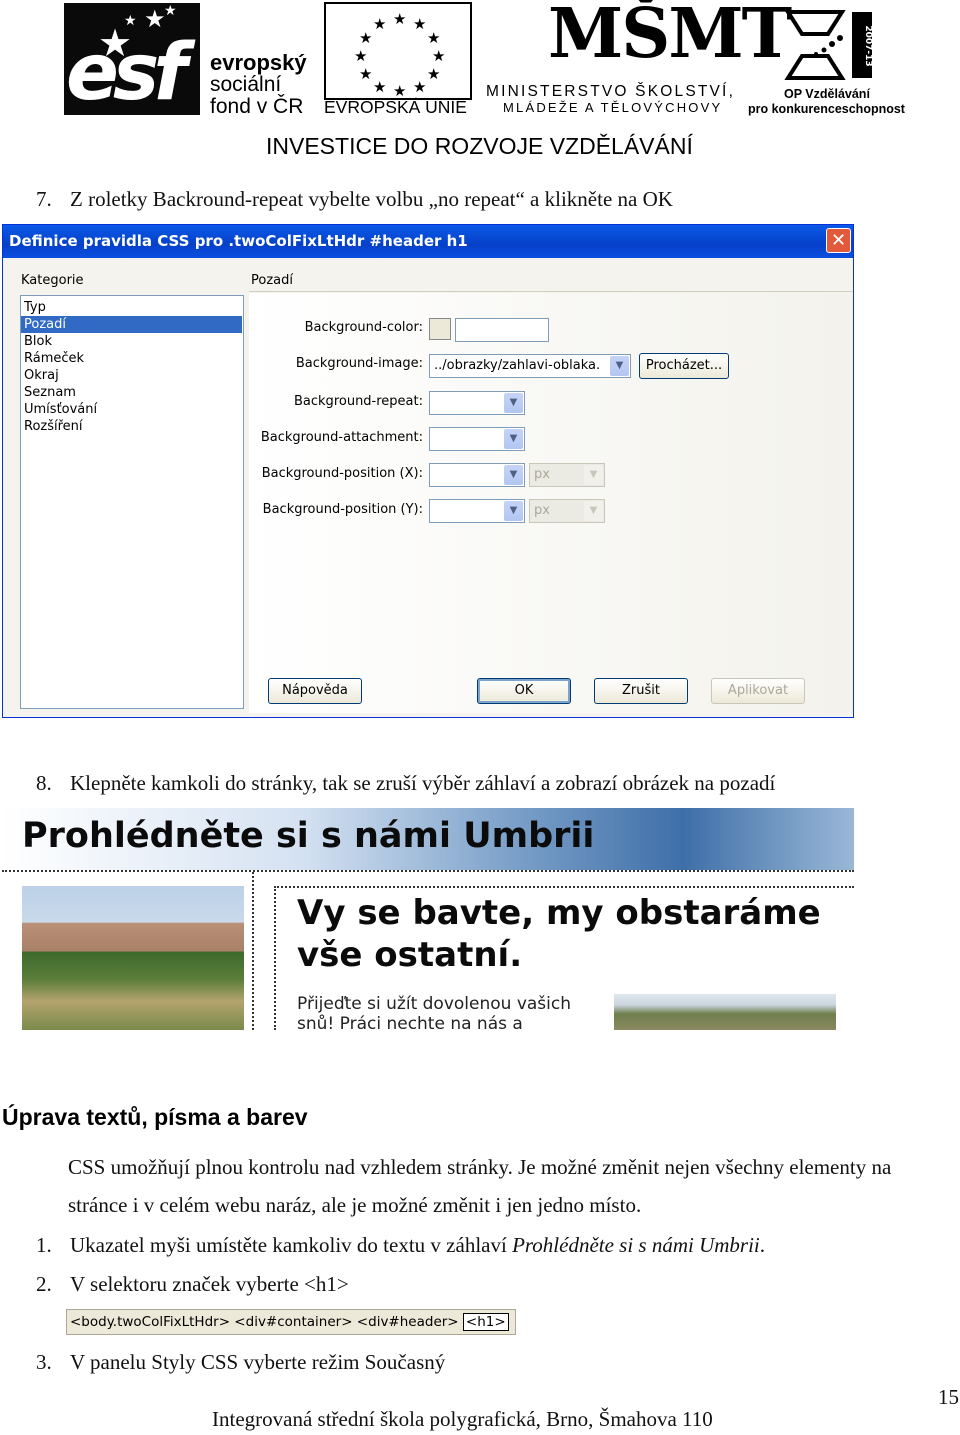  Describe the element at coordinates (428, 871) in the screenshot. I see `header-divider` at that location.